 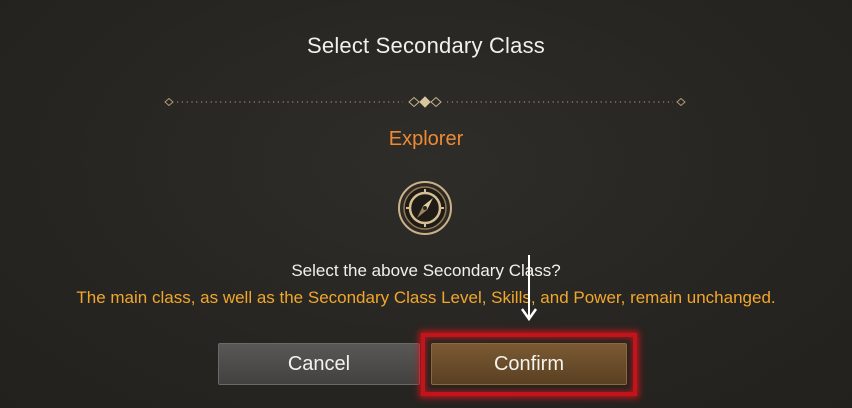 I want to click on compass-icon, so click(x=425, y=208).